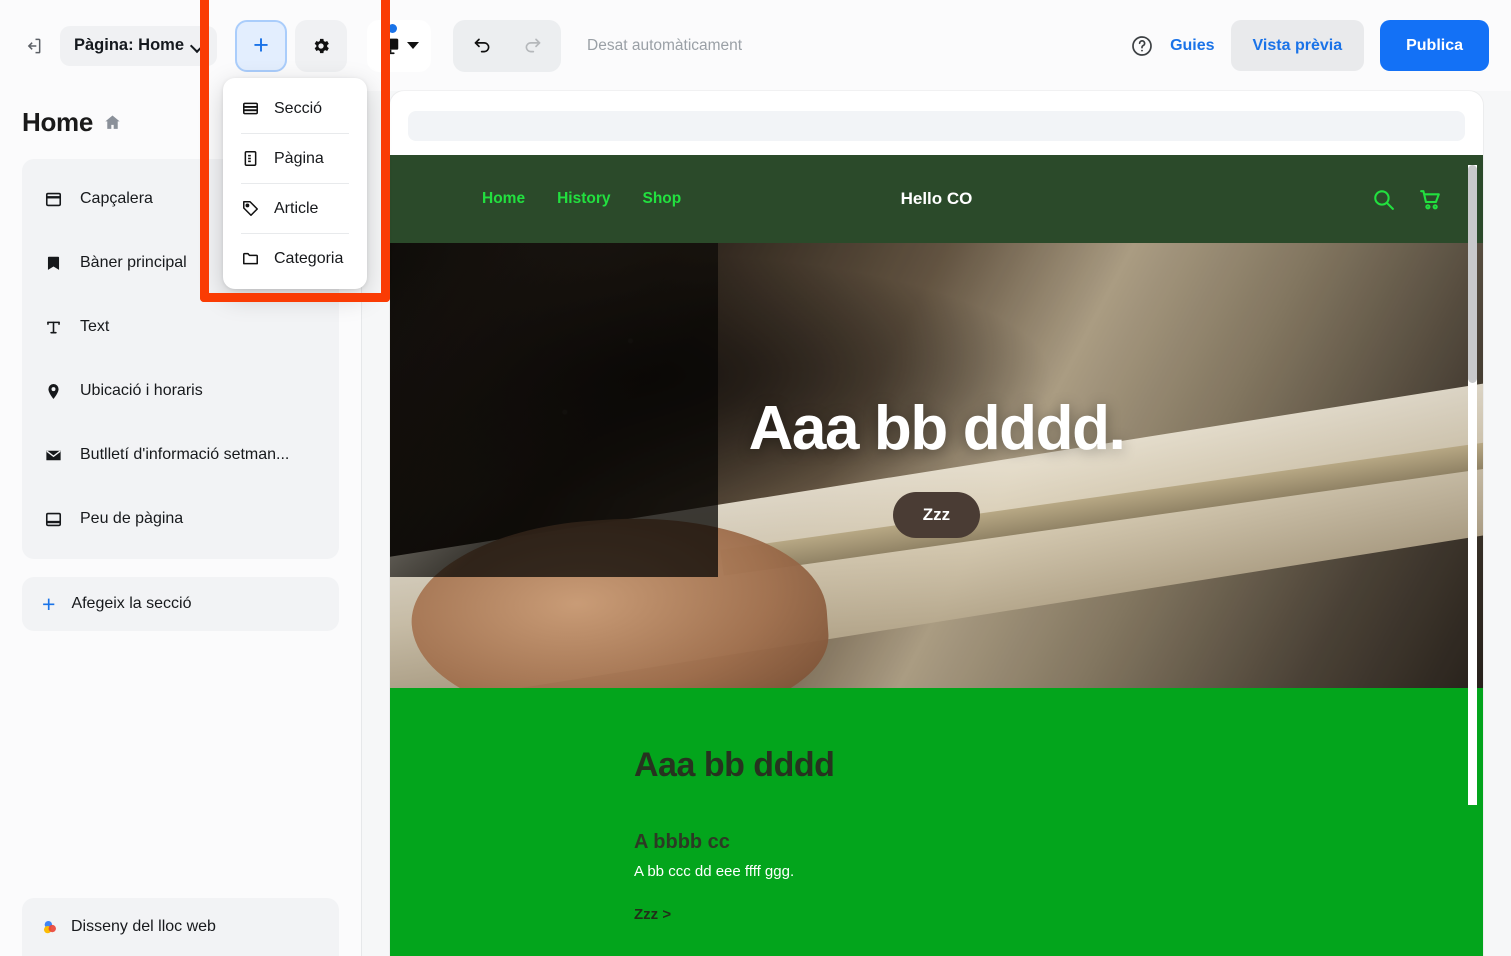 Image resolution: width=1511 pixels, height=956 pixels. What do you see at coordinates (393, 28) in the screenshot?
I see `notification-dot` at bounding box center [393, 28].